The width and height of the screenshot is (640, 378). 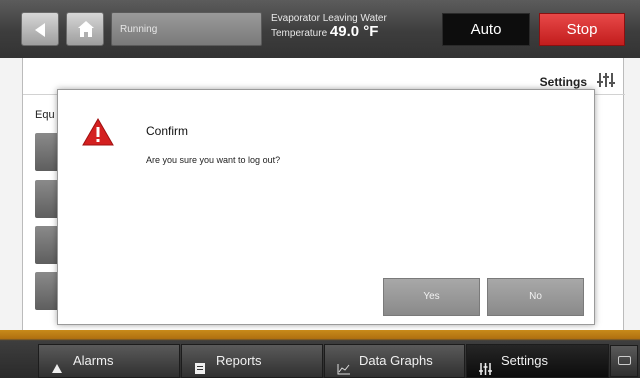 I want to click on tab-label: Alarms, so click(x=93, y=360).